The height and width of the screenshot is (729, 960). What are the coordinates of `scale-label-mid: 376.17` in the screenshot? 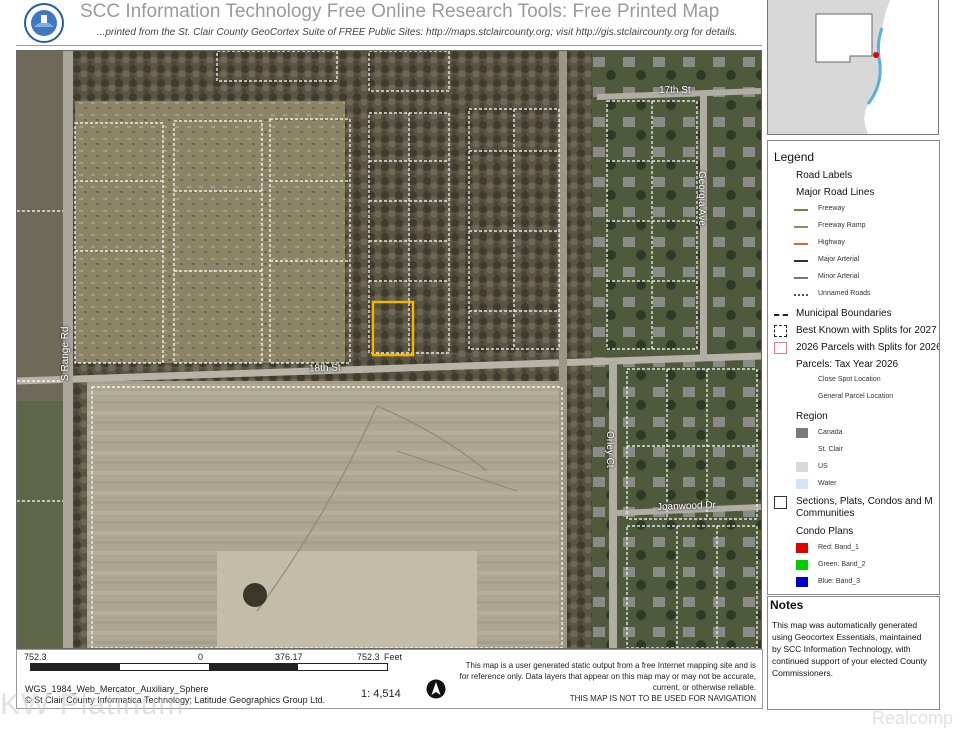 It's located at (289, 657).